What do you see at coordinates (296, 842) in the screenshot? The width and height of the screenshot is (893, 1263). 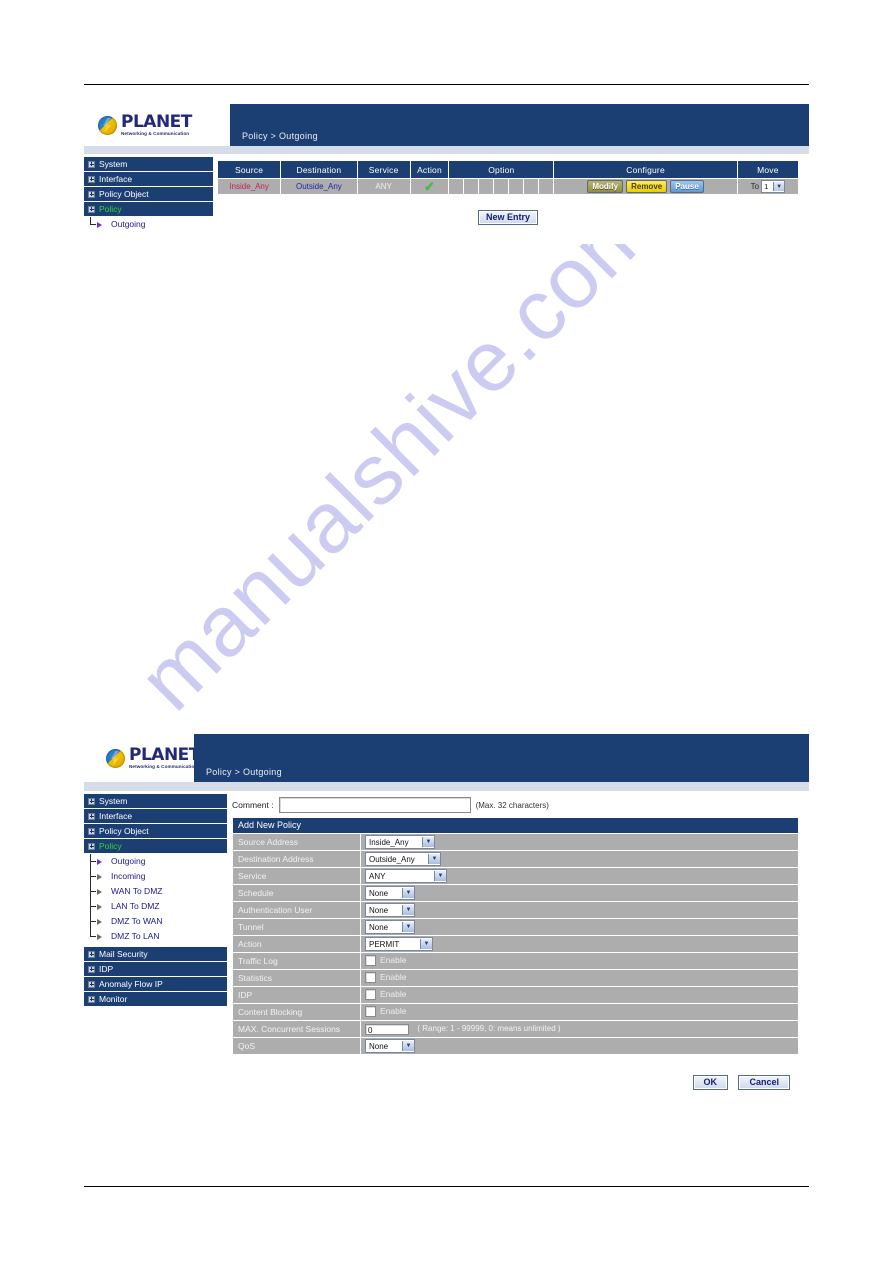 I see `label-source-address: Source Address` at bounding box center [296, 842].